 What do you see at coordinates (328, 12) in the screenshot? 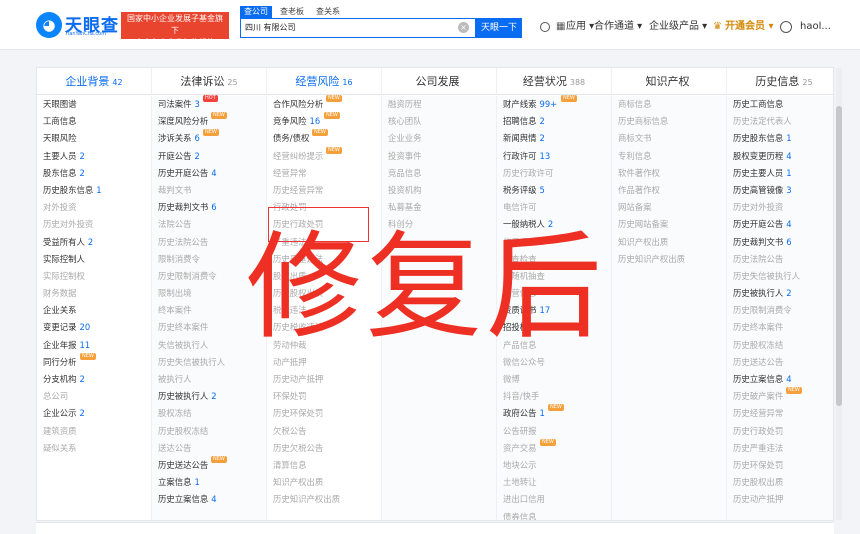
I see `search-tab-relation: 查关系` at bounding box center [328, 12].